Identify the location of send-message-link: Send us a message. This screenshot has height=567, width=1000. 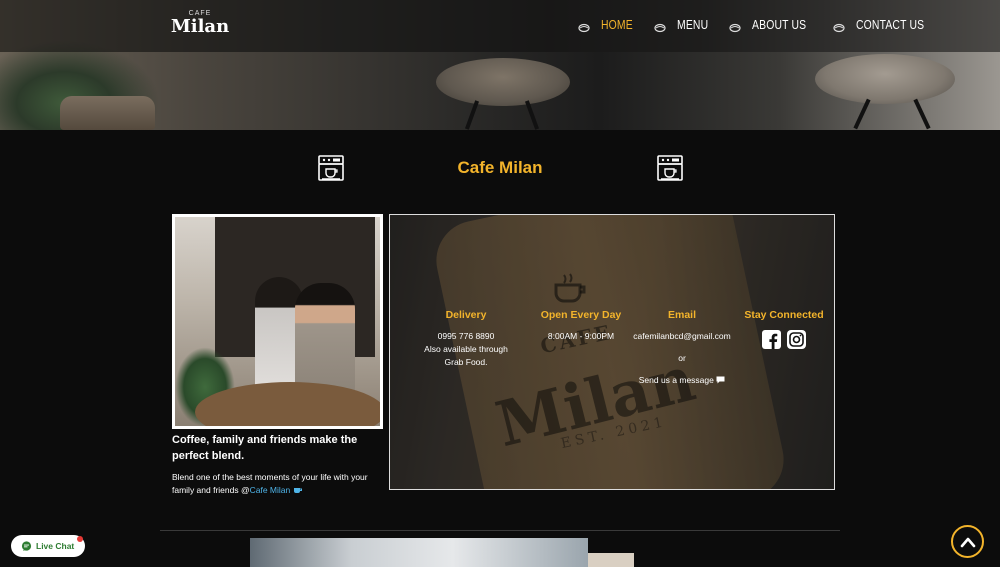
(682, 380).